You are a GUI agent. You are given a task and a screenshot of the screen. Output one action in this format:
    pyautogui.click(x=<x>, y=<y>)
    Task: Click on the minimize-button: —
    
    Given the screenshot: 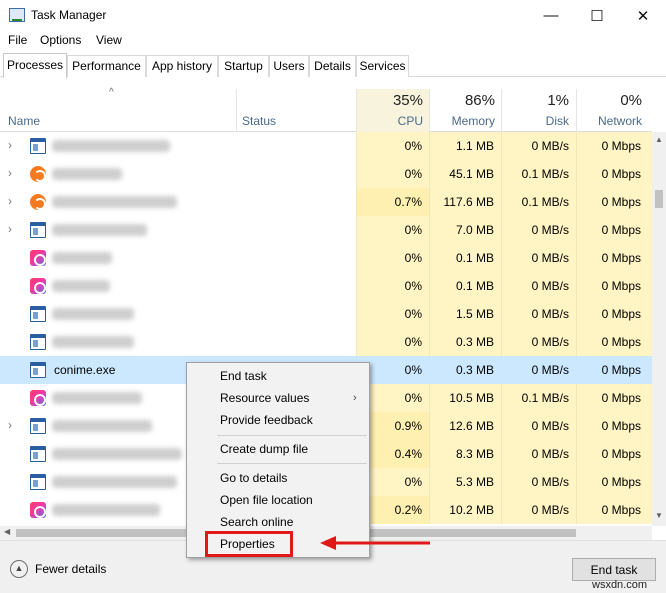 What is the action you would take?
    pyautogui.click(x=551, y=15)
    